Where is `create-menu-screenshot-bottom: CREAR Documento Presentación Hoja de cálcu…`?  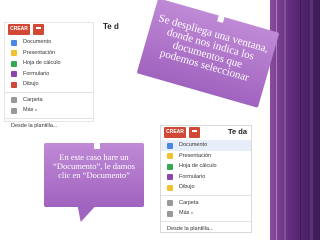
create-menu-screenshot-bottom: CREAR Documento Presentación Hoja de cálcu… is located at coordinates (206, 179).